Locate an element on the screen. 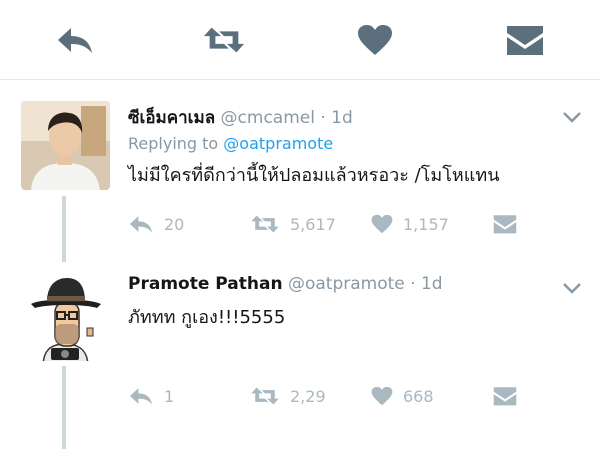  reply-count: 1 is located at coordinates (169, 396).